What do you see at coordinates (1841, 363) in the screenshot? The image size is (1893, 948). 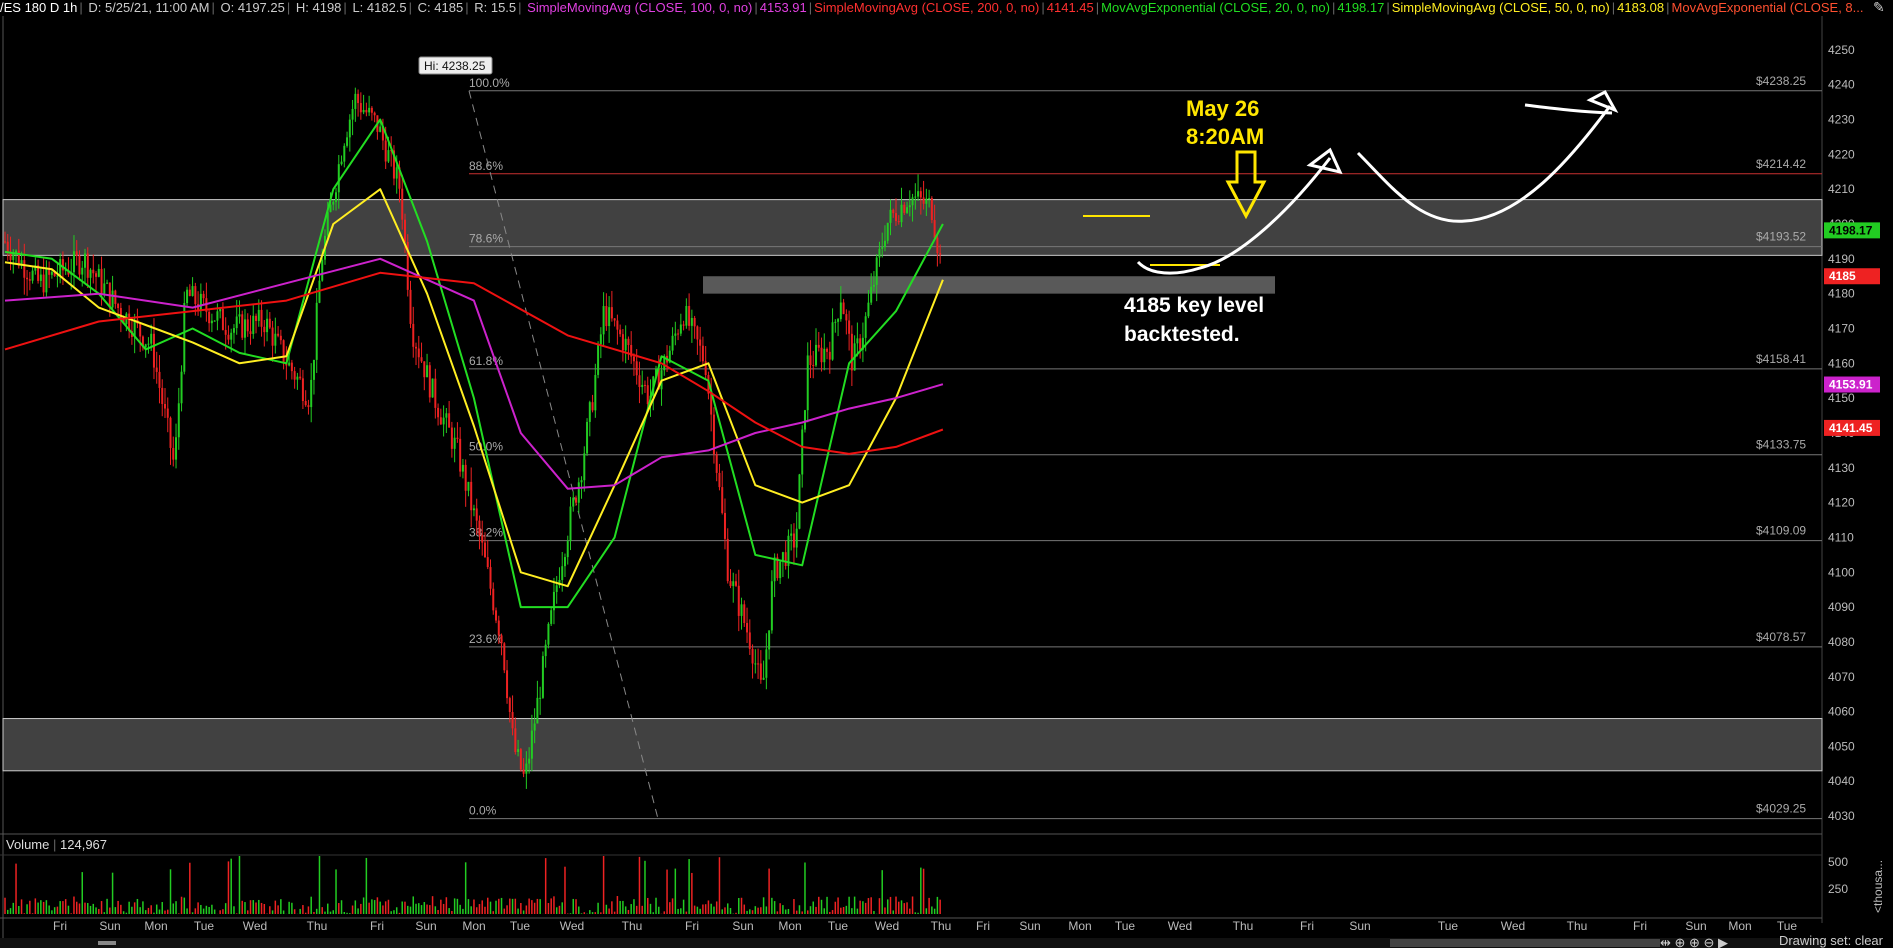 I see `y-tick-label: 4160` at bounding box center [1841, 363].